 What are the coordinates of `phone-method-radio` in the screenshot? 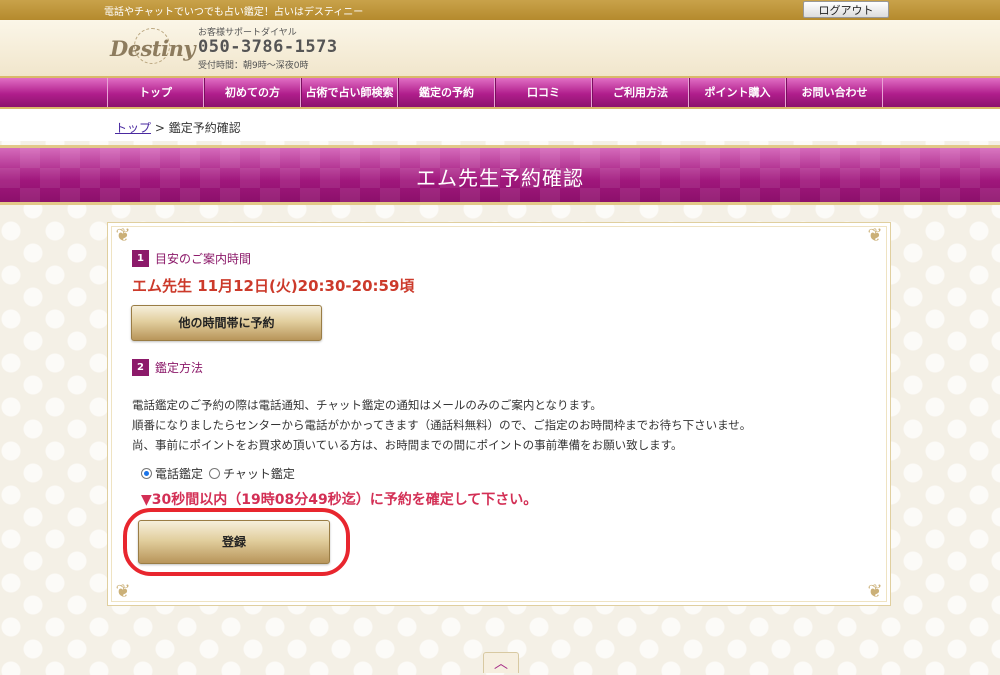 It's located at (146, 473).